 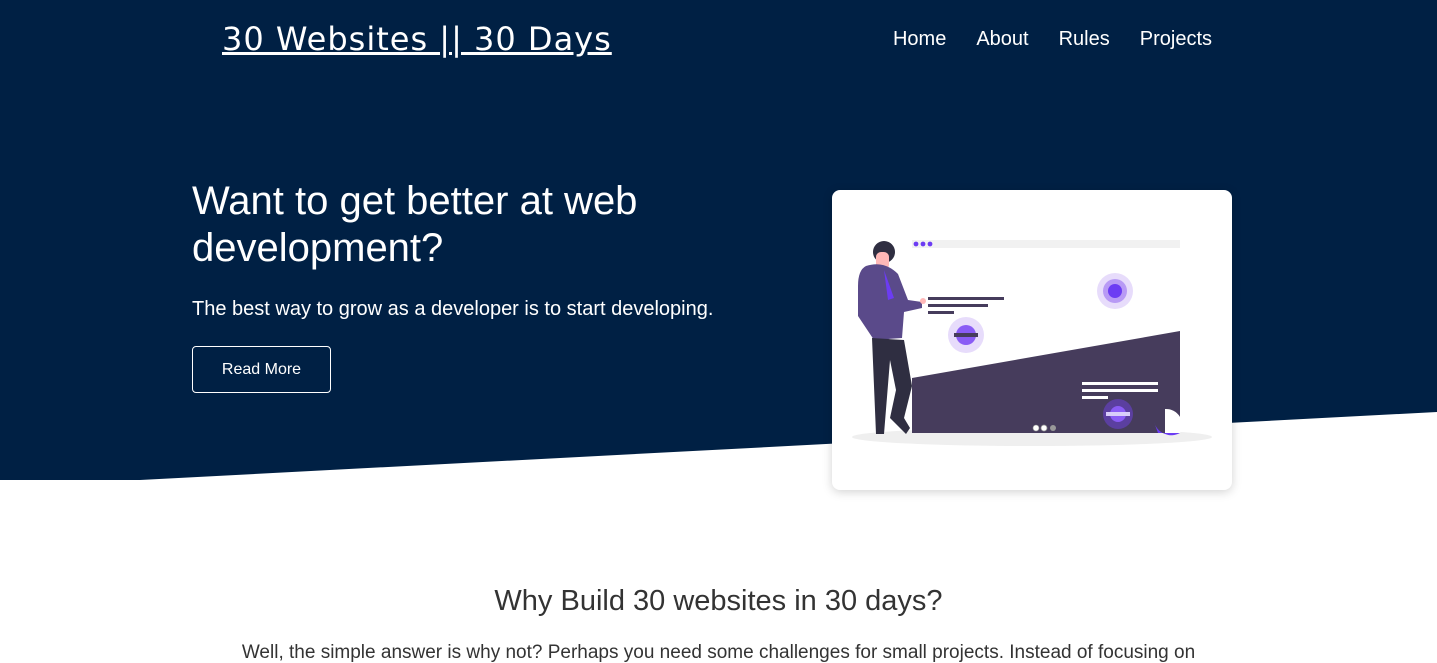 I want to click on why-title: Why Build 30 websites in 30 days?, so click(x=718, y=601).